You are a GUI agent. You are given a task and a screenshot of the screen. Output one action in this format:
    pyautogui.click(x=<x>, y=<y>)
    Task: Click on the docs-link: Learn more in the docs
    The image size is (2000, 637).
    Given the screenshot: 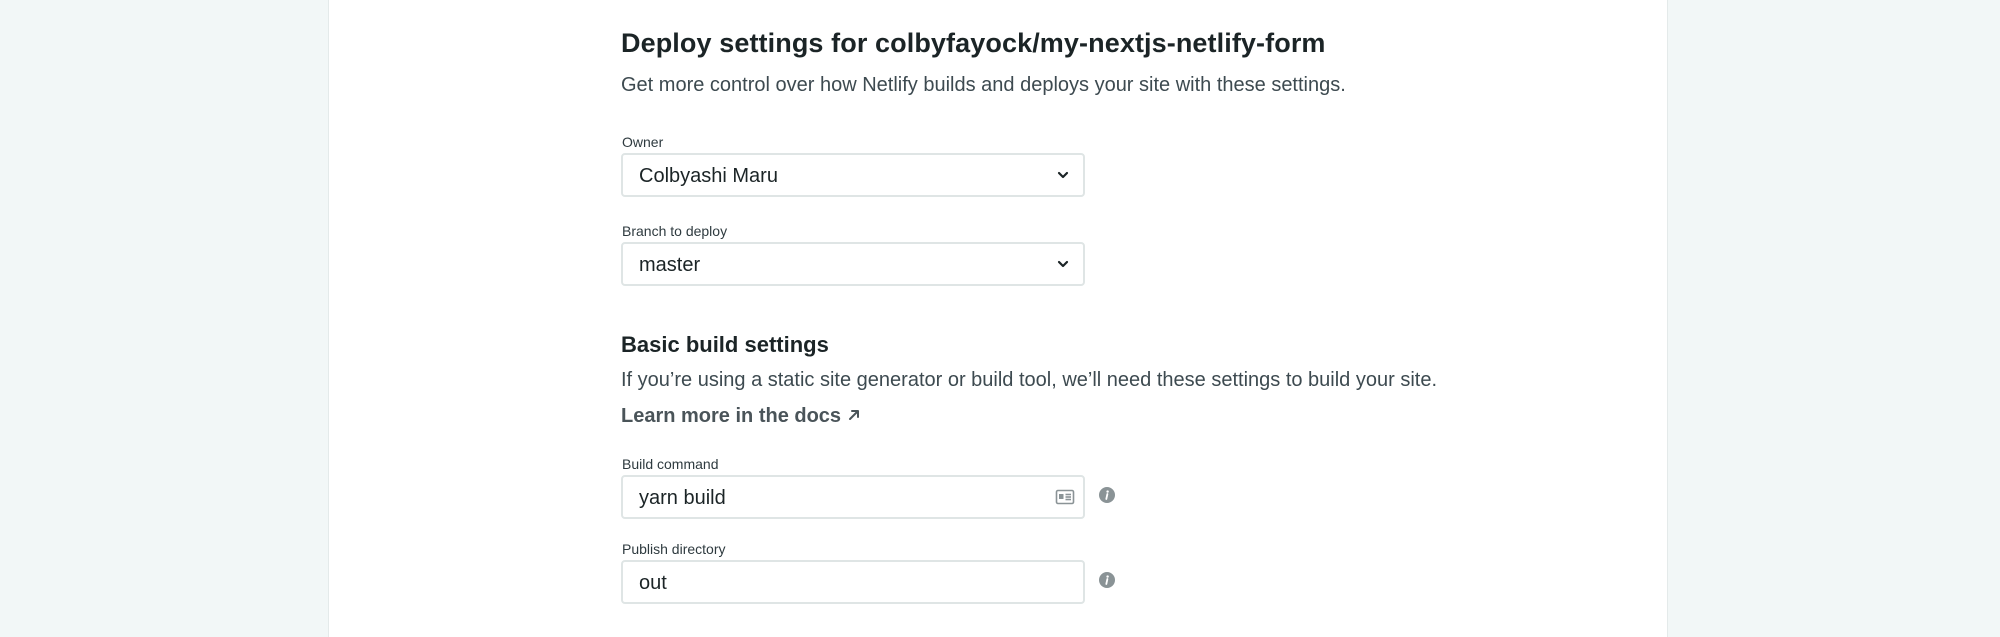 What is the action you would take?
    pyautogui.click(x=741, y=416)
    